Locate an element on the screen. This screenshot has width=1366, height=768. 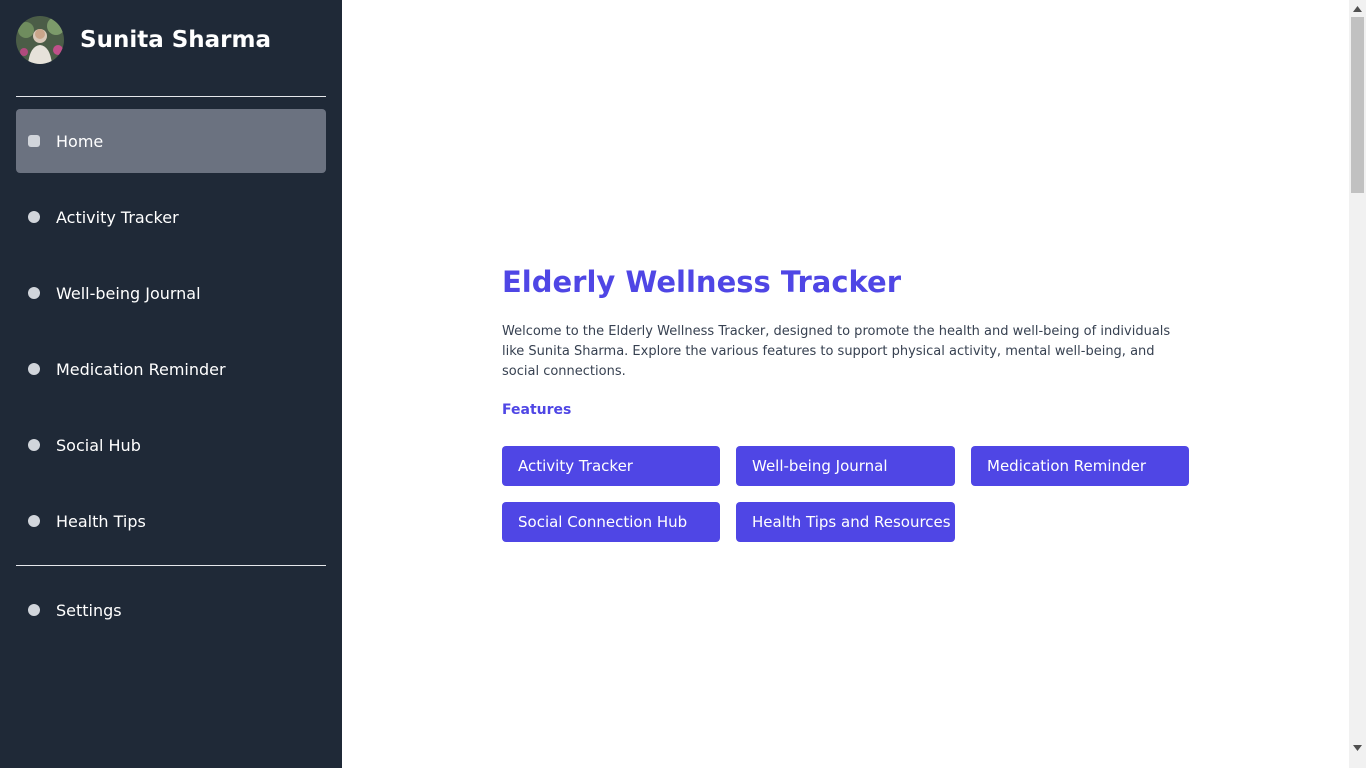
health-tips-resources-button: Health Tips and Resources is located at coordinates (845, 522).